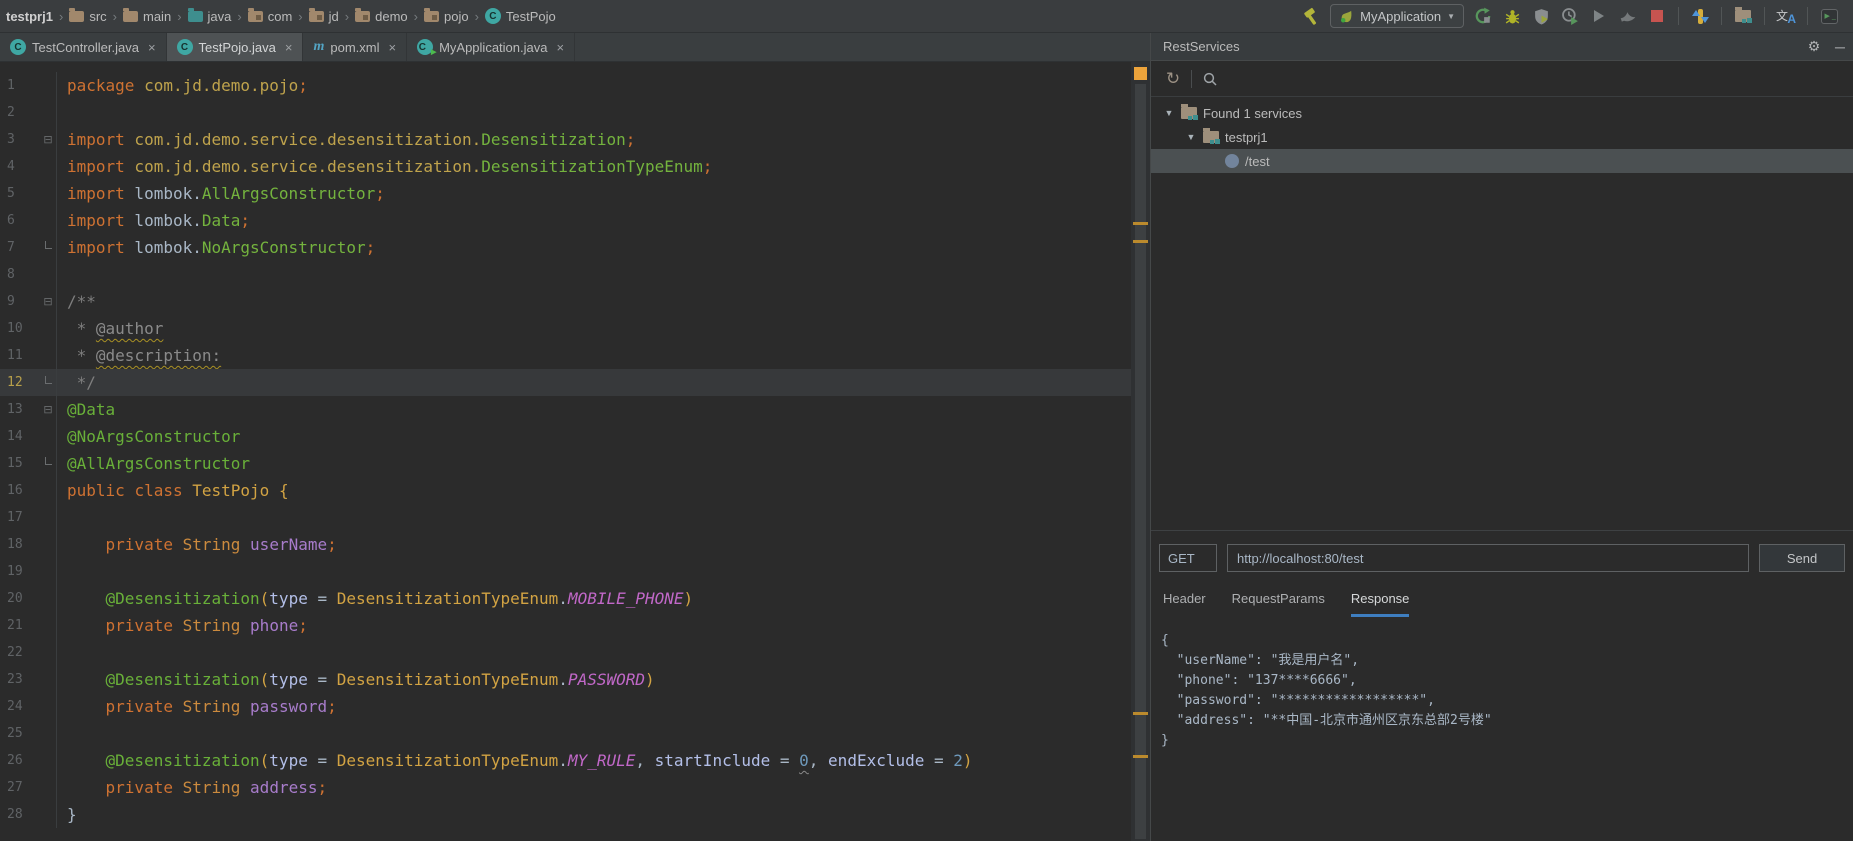 Image resolution: width=1853 pixels, height=841 pixels. What do you see at coordinates (1397, 16) in the screenshot?
I see `run-configuration-select: MyApplication ▼` at bounding box center [1397, 16].